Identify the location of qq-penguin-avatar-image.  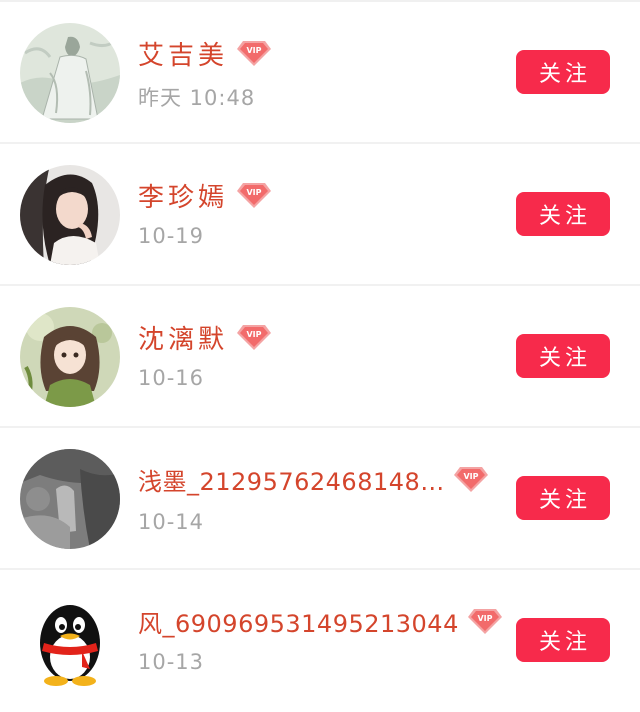
(70, 641).